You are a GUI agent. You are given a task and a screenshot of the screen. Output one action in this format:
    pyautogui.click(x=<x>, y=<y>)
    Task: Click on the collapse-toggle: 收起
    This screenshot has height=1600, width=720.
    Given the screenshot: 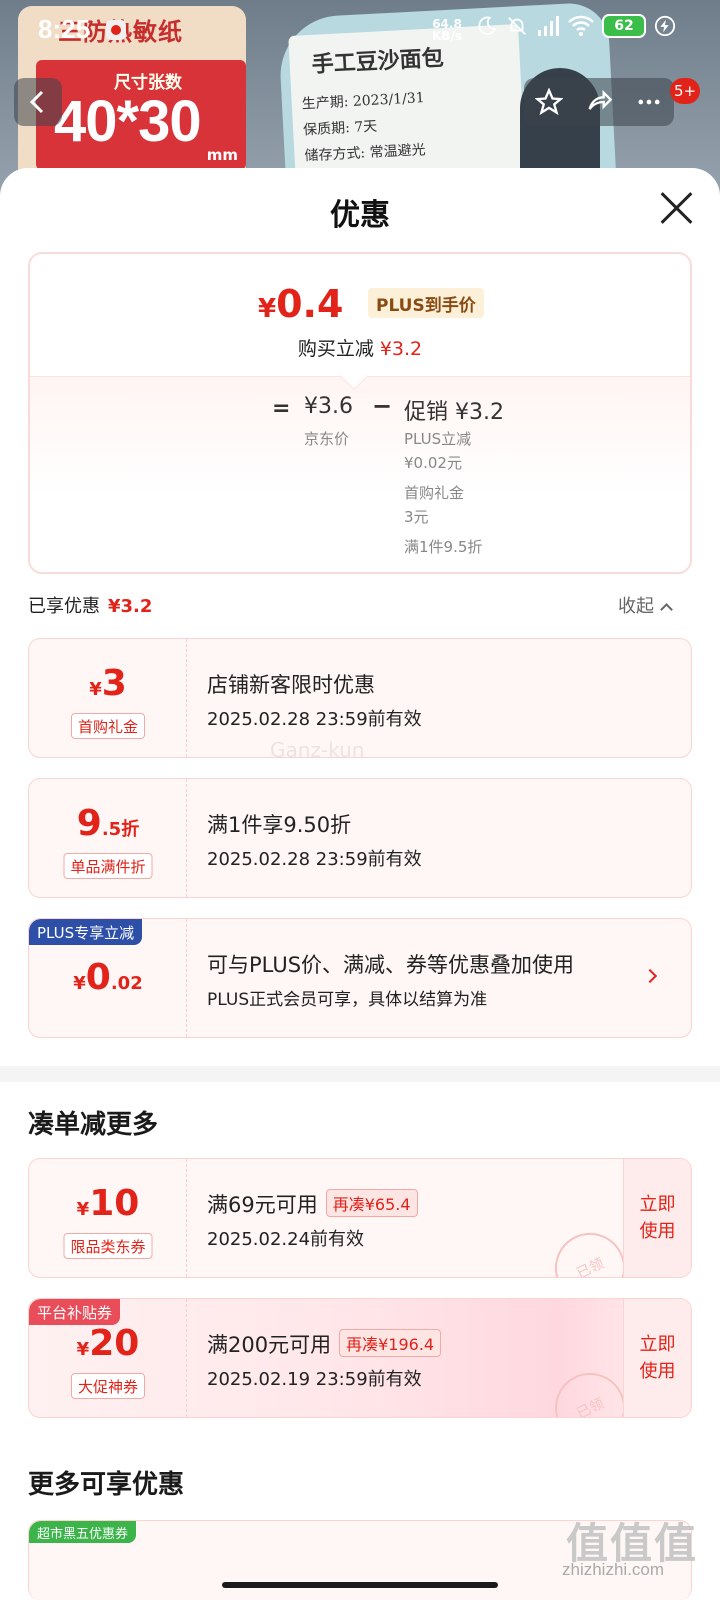 What is the action you would take?
    pyautogui.click(x=645, y=605)
    